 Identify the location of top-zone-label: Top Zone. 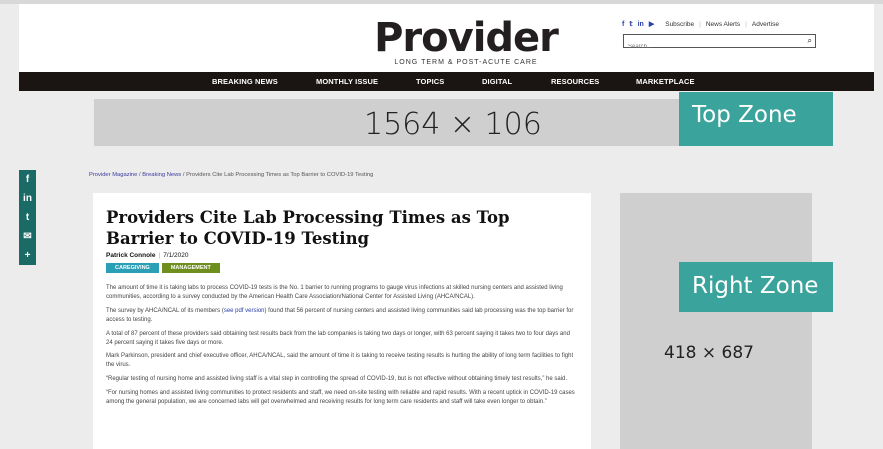
(756, 119).